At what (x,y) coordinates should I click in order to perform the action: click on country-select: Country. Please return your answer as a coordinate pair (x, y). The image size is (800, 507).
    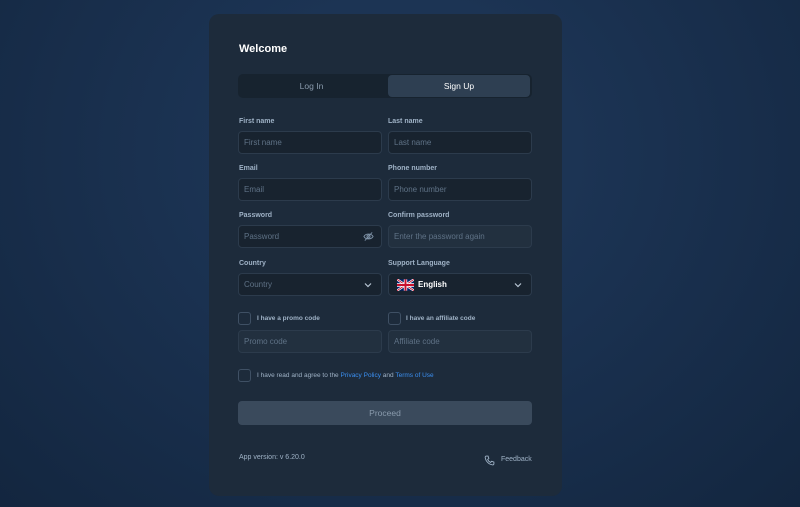
    Looking at the image, I should click on (310, 284).